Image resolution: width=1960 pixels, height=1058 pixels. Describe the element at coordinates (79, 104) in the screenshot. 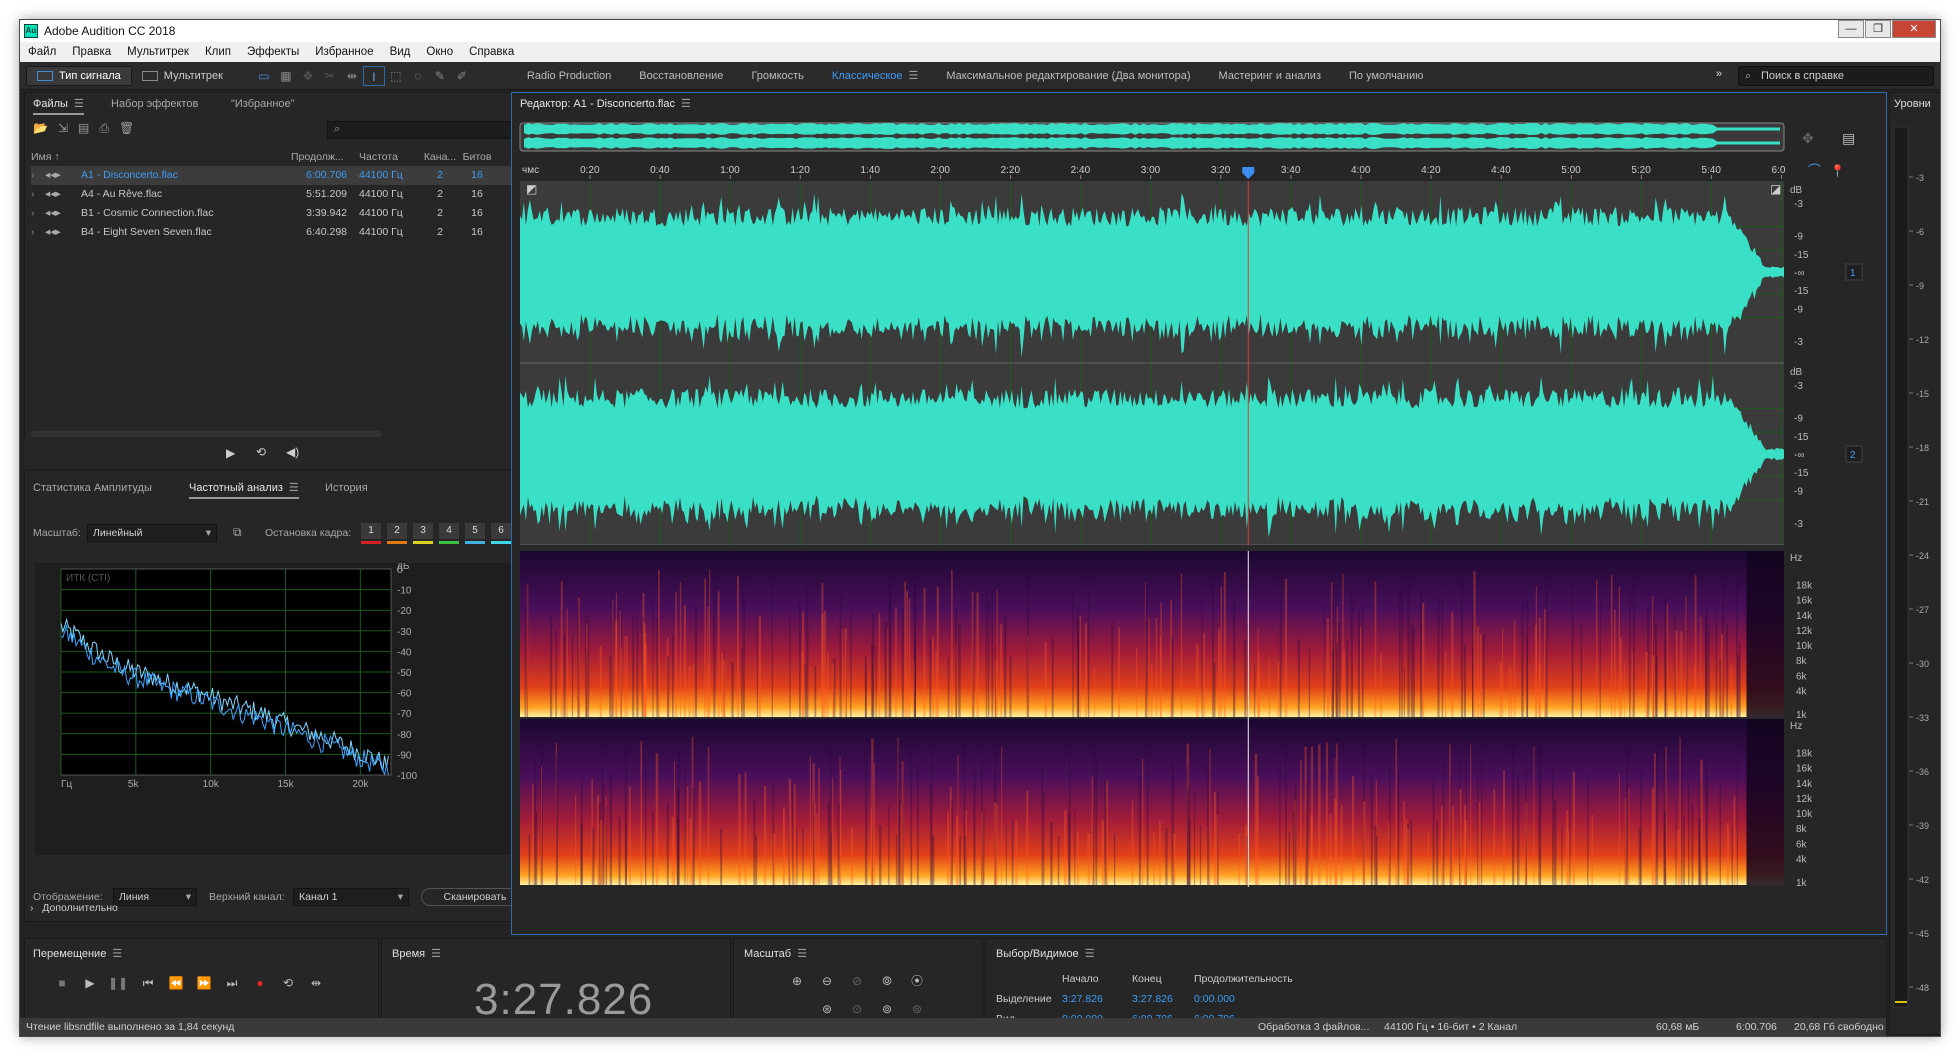

I see `files-menu-icon: ☰` at that location.